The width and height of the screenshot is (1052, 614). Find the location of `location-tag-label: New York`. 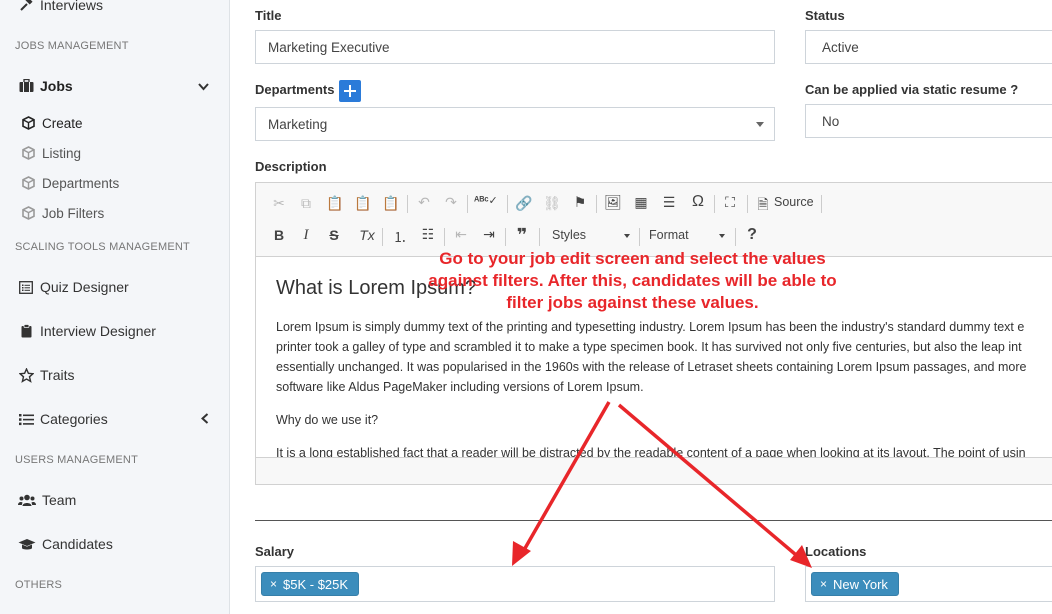

location-tag-label: New York is located at coordinates (860, 584).